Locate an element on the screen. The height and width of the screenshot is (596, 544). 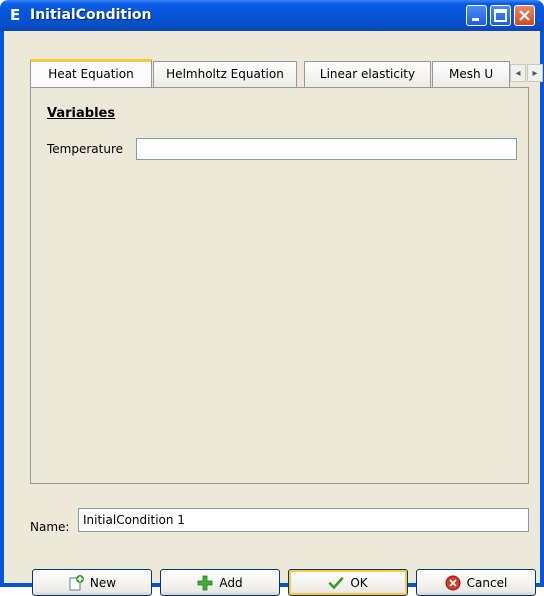
tab-label: Helmholtz Equation is located at coordinates (225, 74).